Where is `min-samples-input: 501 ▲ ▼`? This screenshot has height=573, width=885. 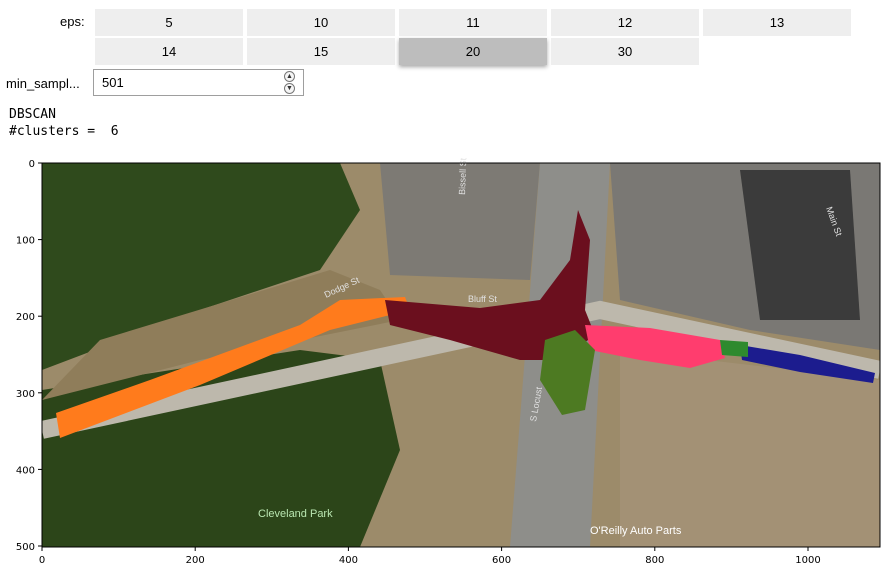 min-samples-input: 501 ▲ ▼ is located at coordinates (198, 82).